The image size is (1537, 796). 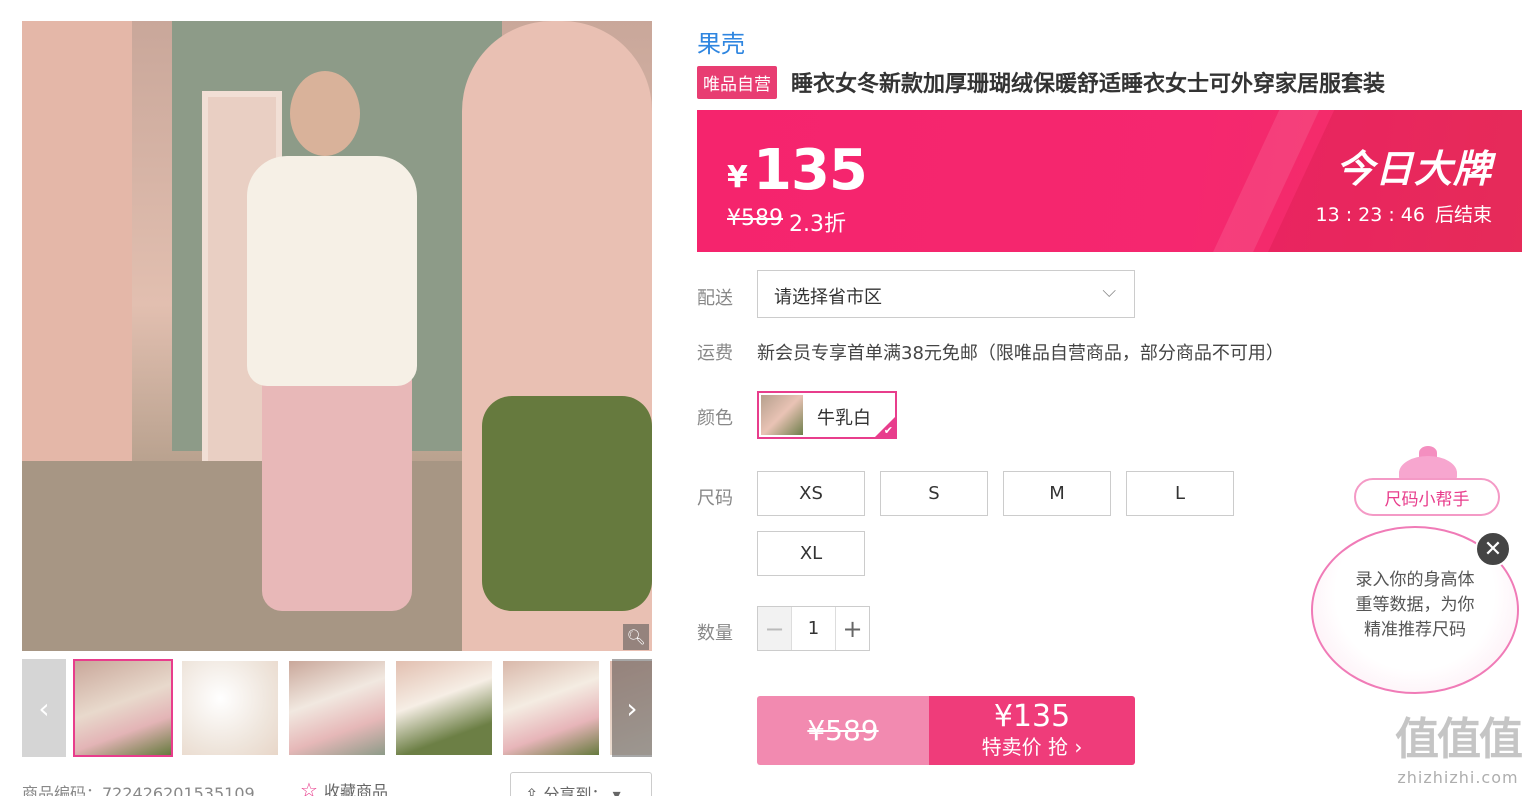 What do you see at coordinates (632, 708) in the screenshot?
I see `chevron-right-icon: ›` at bounding box center [632, 708].